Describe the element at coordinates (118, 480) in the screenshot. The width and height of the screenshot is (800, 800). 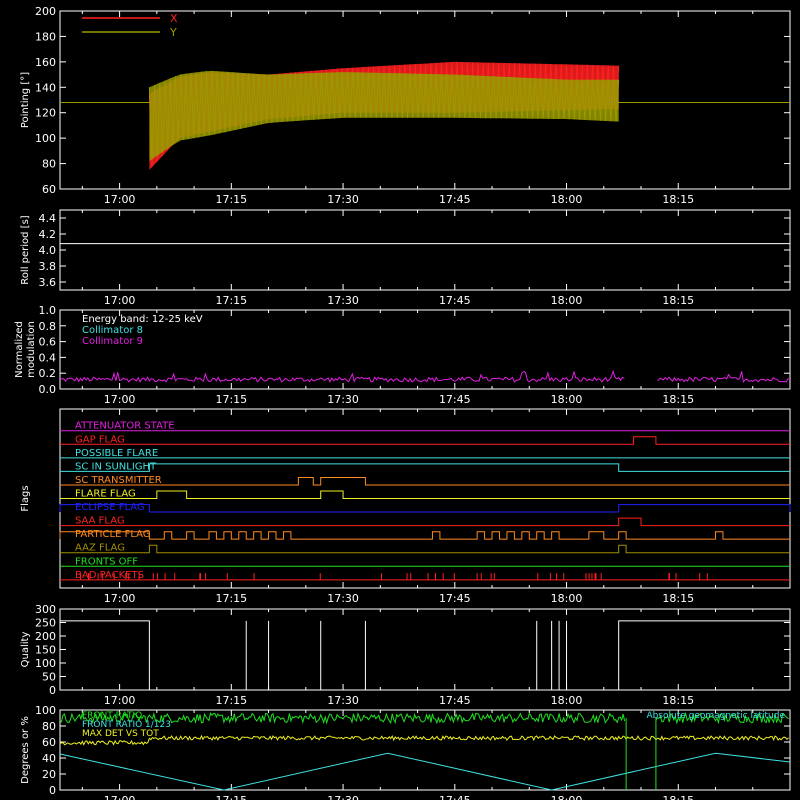
I see `flag-label: SC TRANSMITTER` at that location.